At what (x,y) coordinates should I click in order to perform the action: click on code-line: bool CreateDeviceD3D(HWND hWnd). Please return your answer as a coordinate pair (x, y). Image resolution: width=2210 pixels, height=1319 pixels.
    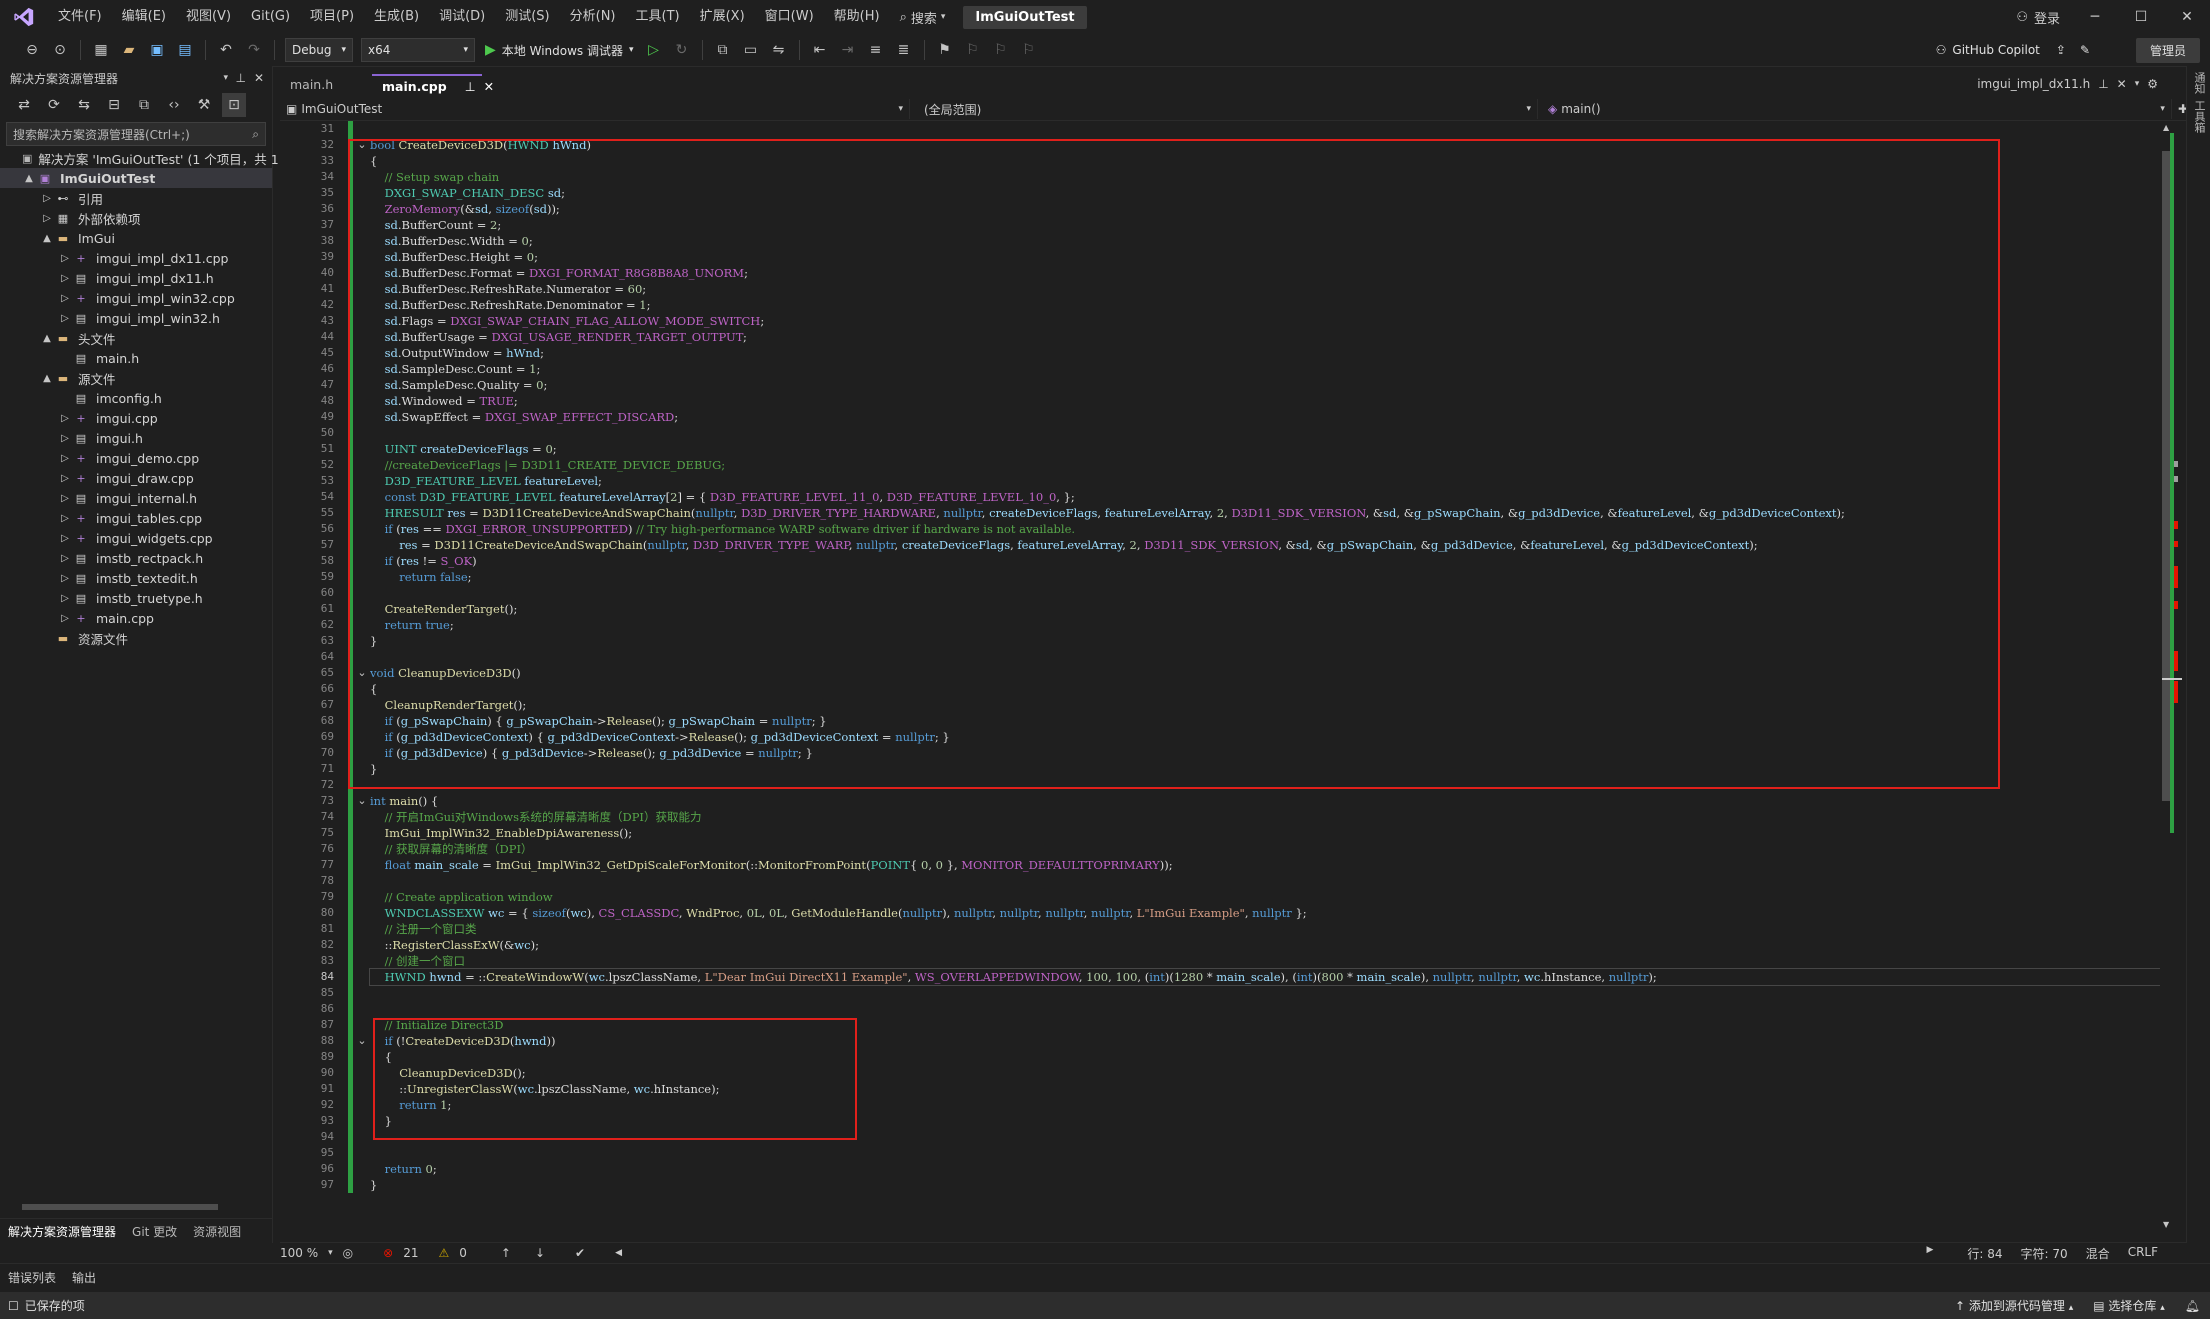
    Looking at the image, I should click on (1265, 145).